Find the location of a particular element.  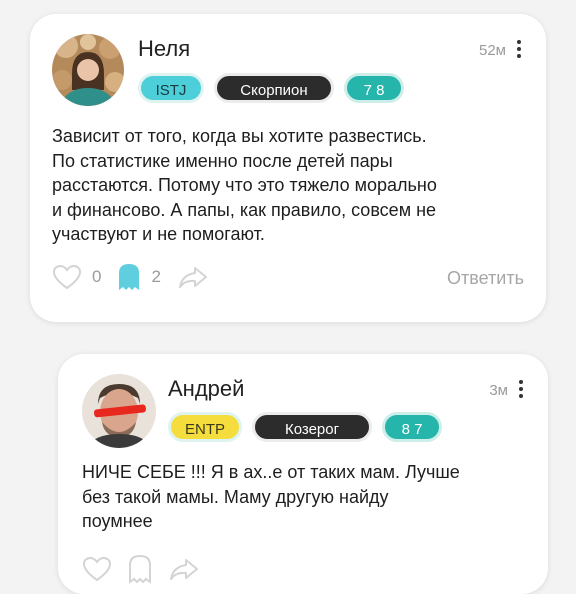

zodiac-badge: Скорпион is located at coordinates (274, 88).